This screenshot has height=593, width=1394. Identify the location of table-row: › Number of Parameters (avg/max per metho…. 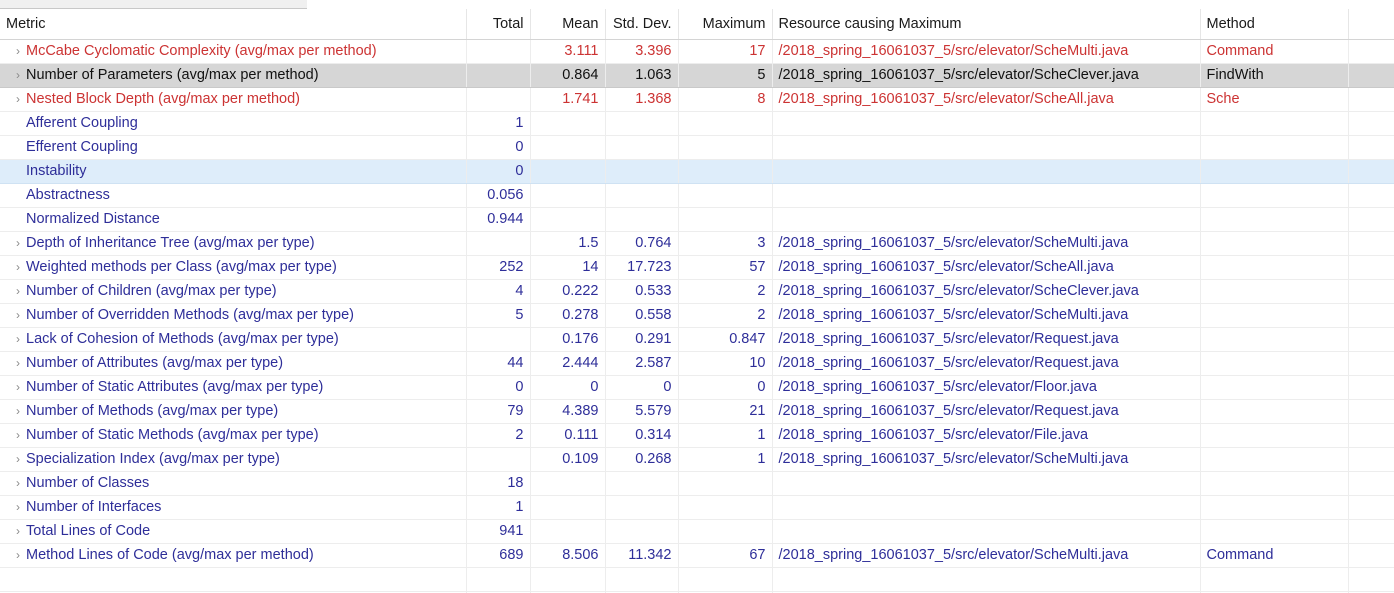
(697, 75).